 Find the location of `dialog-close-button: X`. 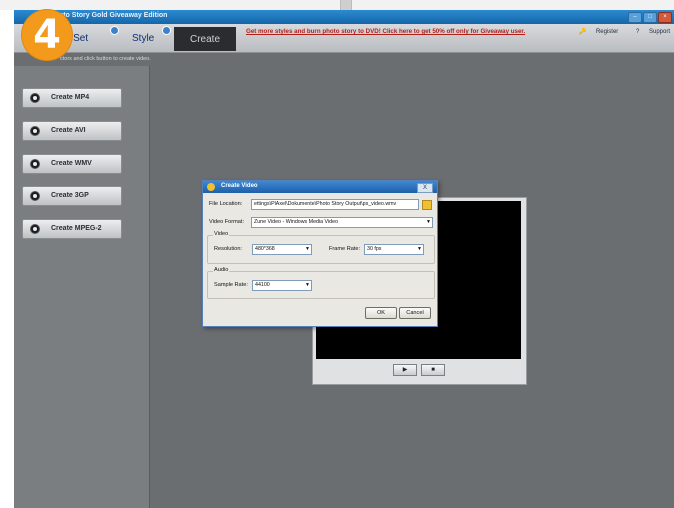

dialog-close-button: X is located at coordinates (425, 188).